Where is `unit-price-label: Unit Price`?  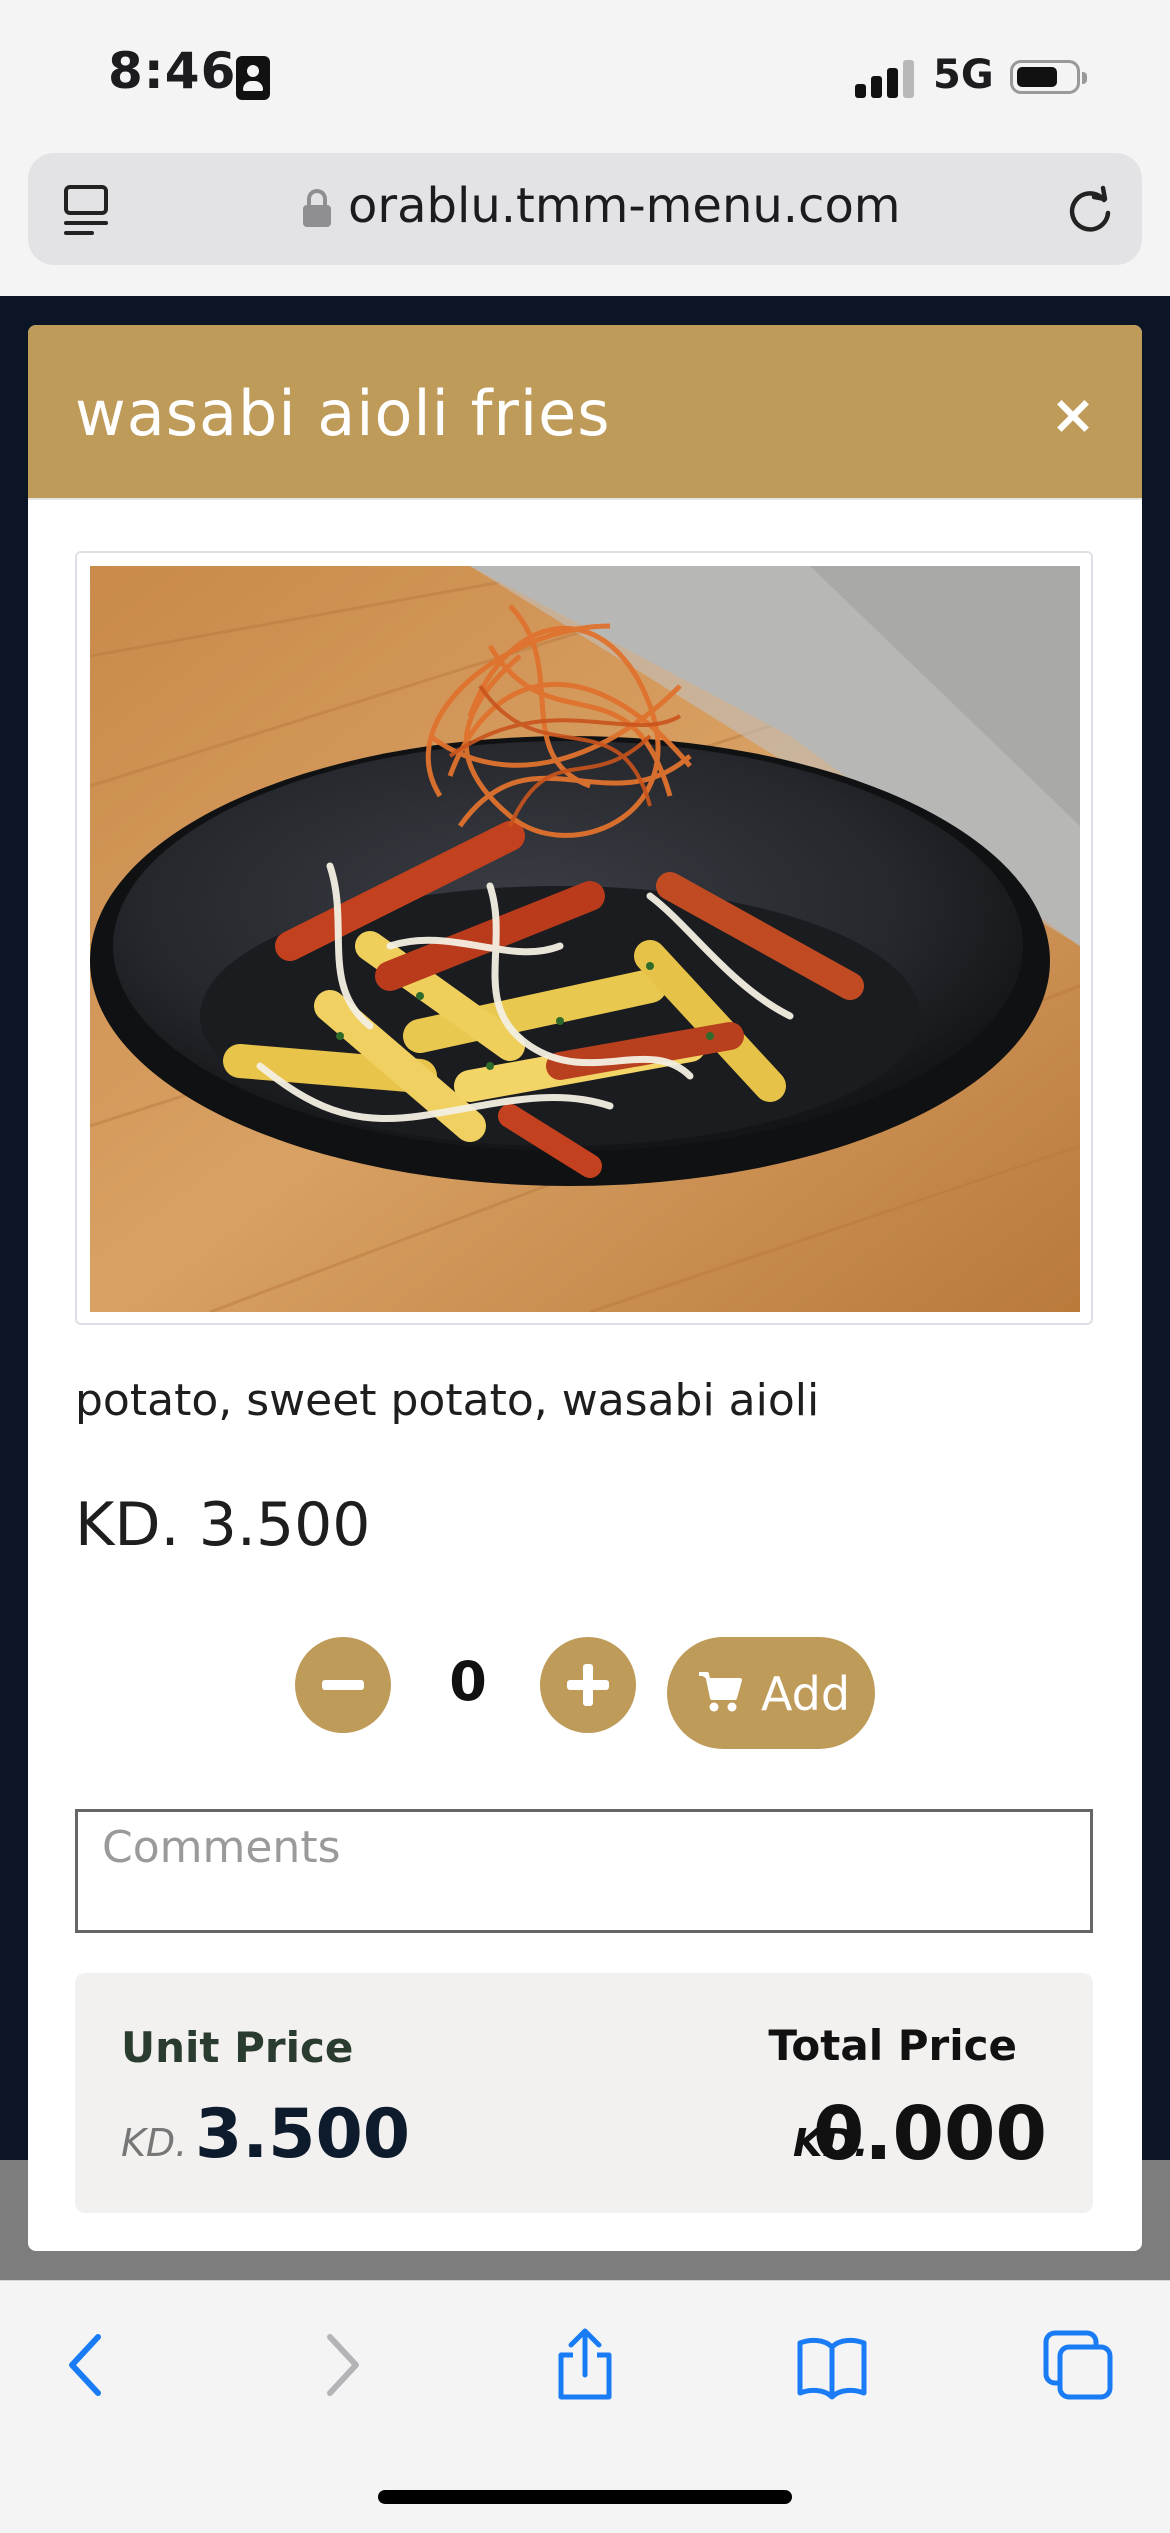 unit-price-label: Unit Price is located at coordinates (237, 2047).